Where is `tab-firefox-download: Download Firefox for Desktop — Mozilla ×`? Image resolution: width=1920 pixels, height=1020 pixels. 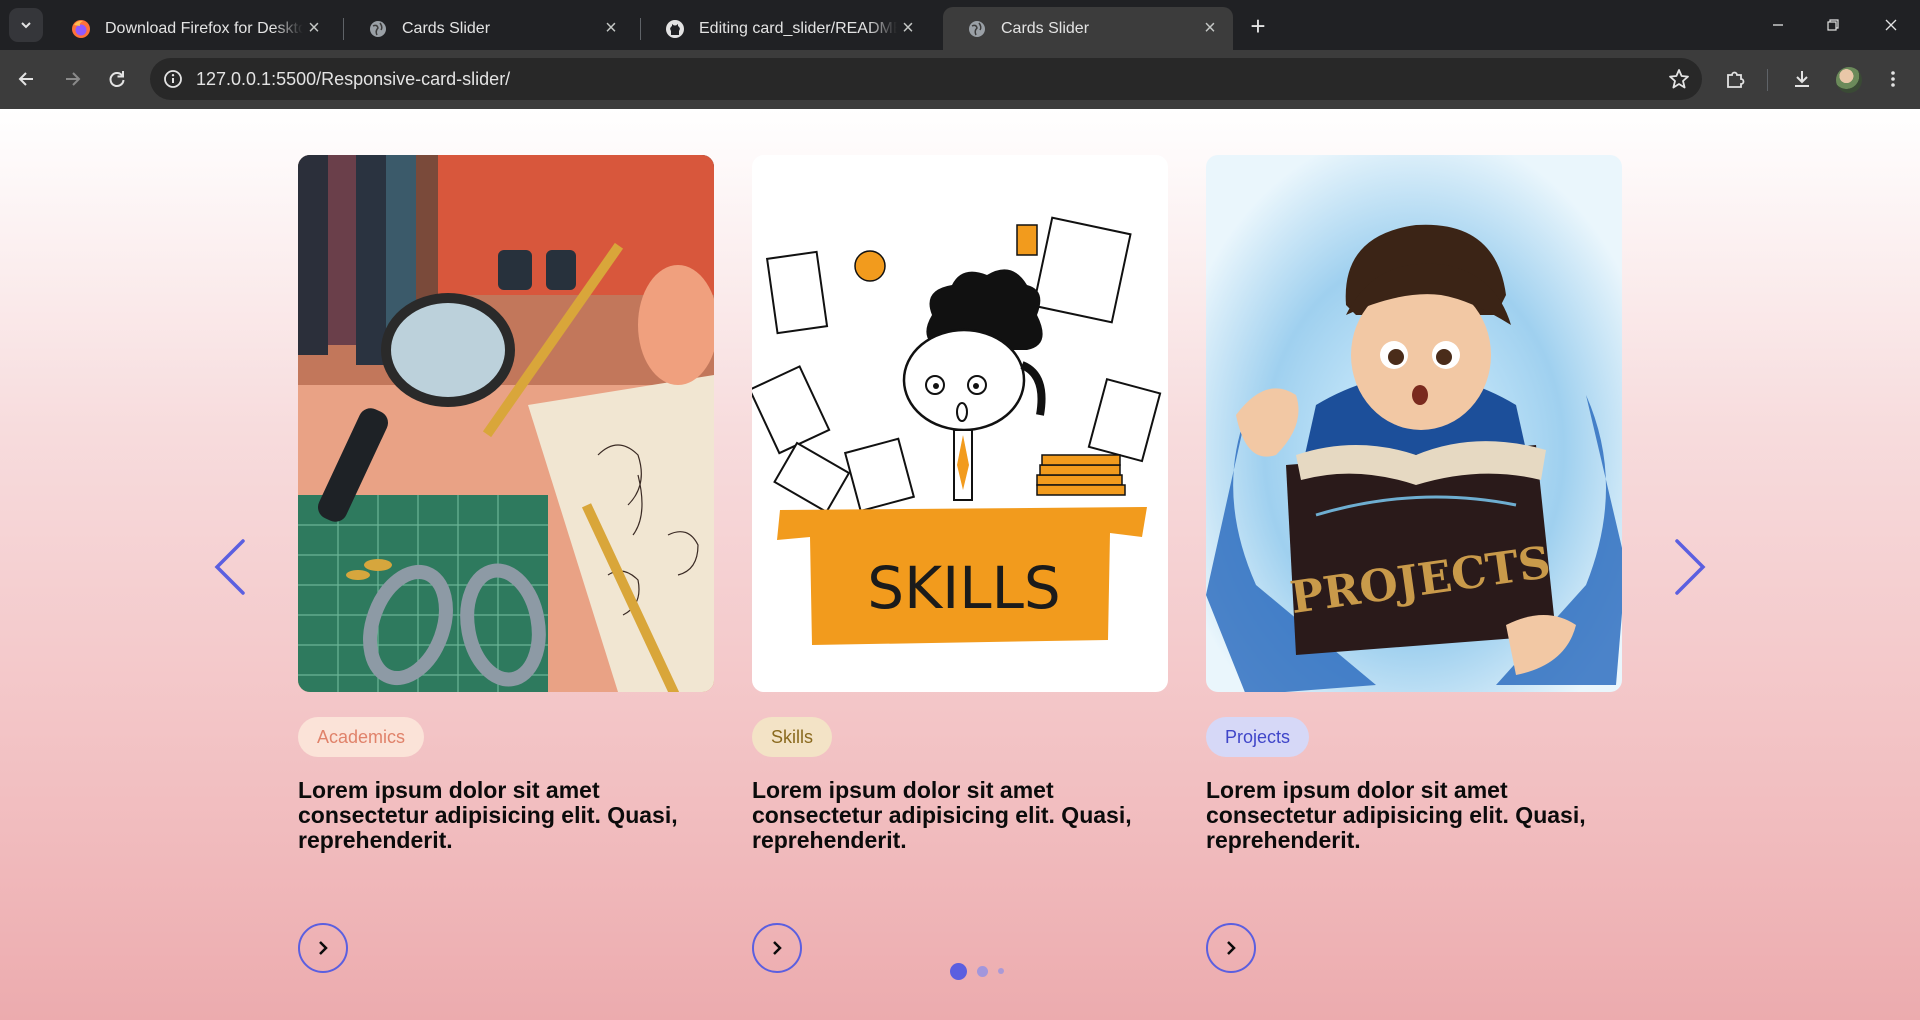 tab-firefox-download: Download Firefox for Desktop — Mozilla × is located at coordinates (192, 28).